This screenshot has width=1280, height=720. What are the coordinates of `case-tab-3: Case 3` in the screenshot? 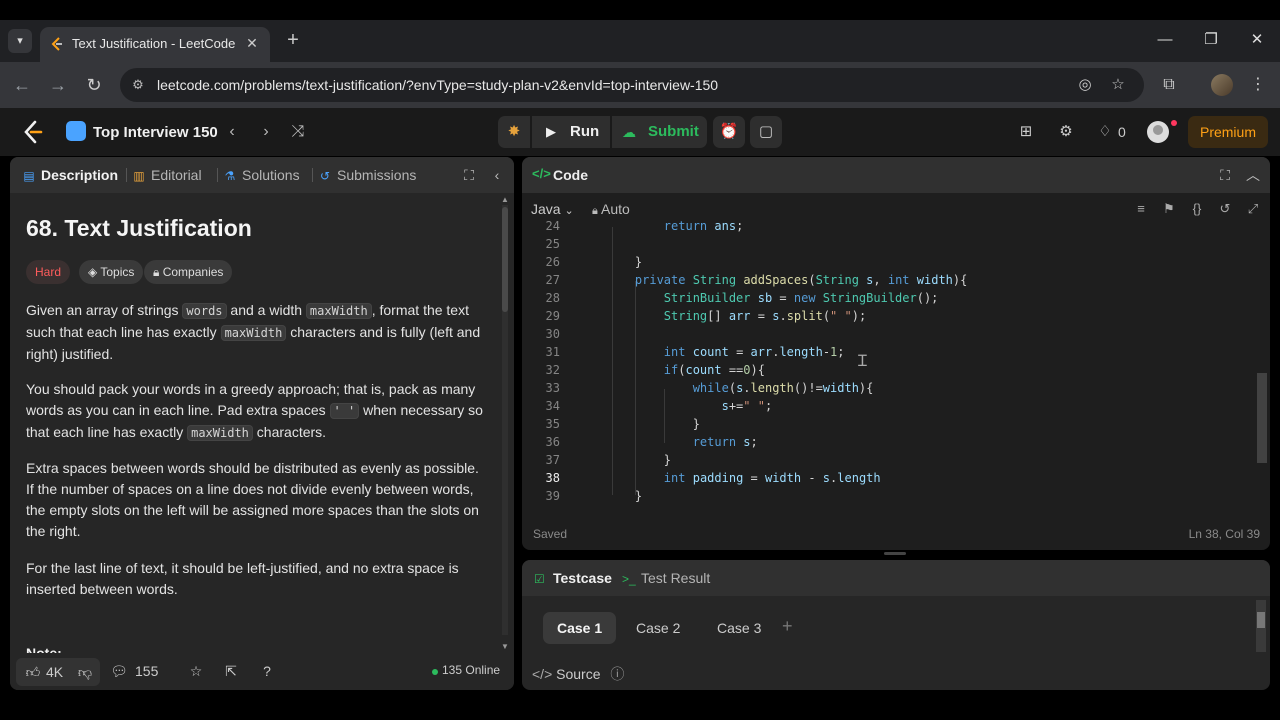 It's located at (739, 628).